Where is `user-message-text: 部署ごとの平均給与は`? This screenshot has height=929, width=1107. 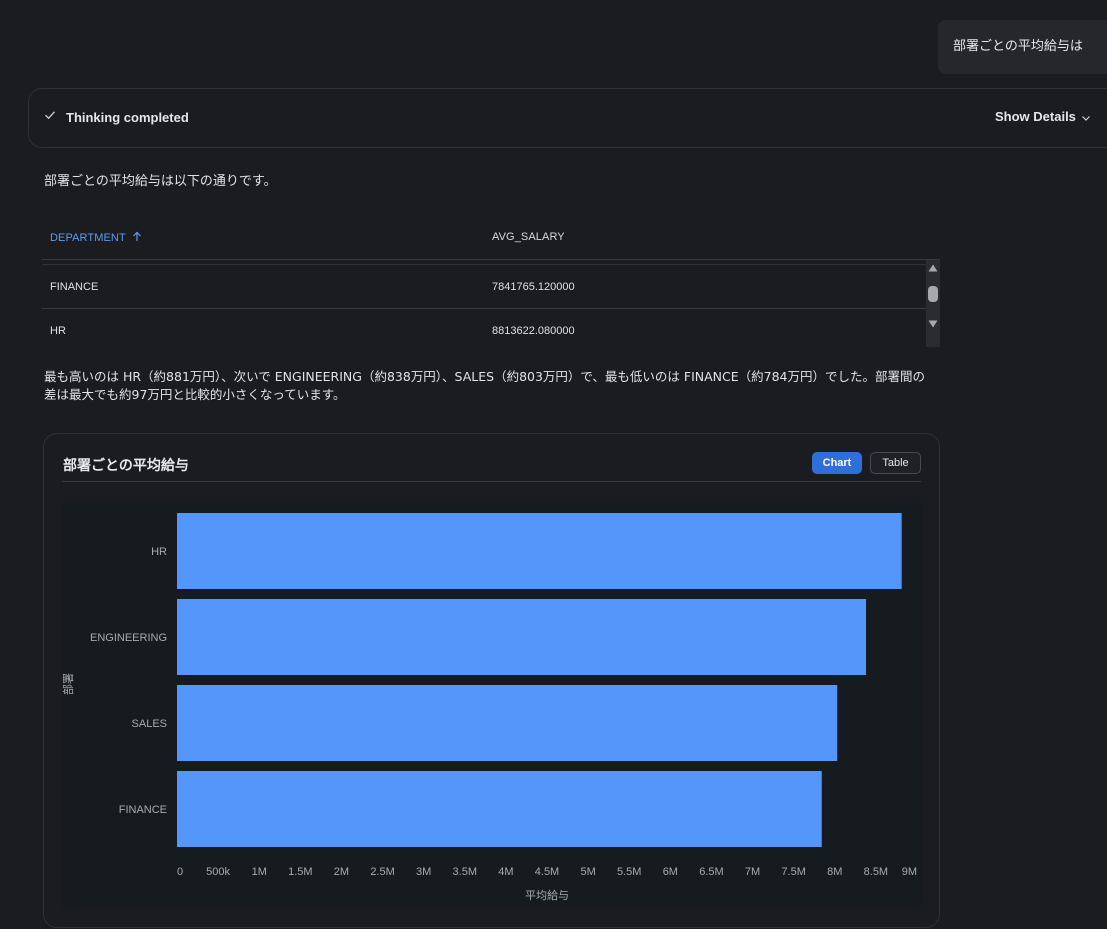 user-message-text: 部署ごとの平均給与は is located at coordinates (1018, 46).